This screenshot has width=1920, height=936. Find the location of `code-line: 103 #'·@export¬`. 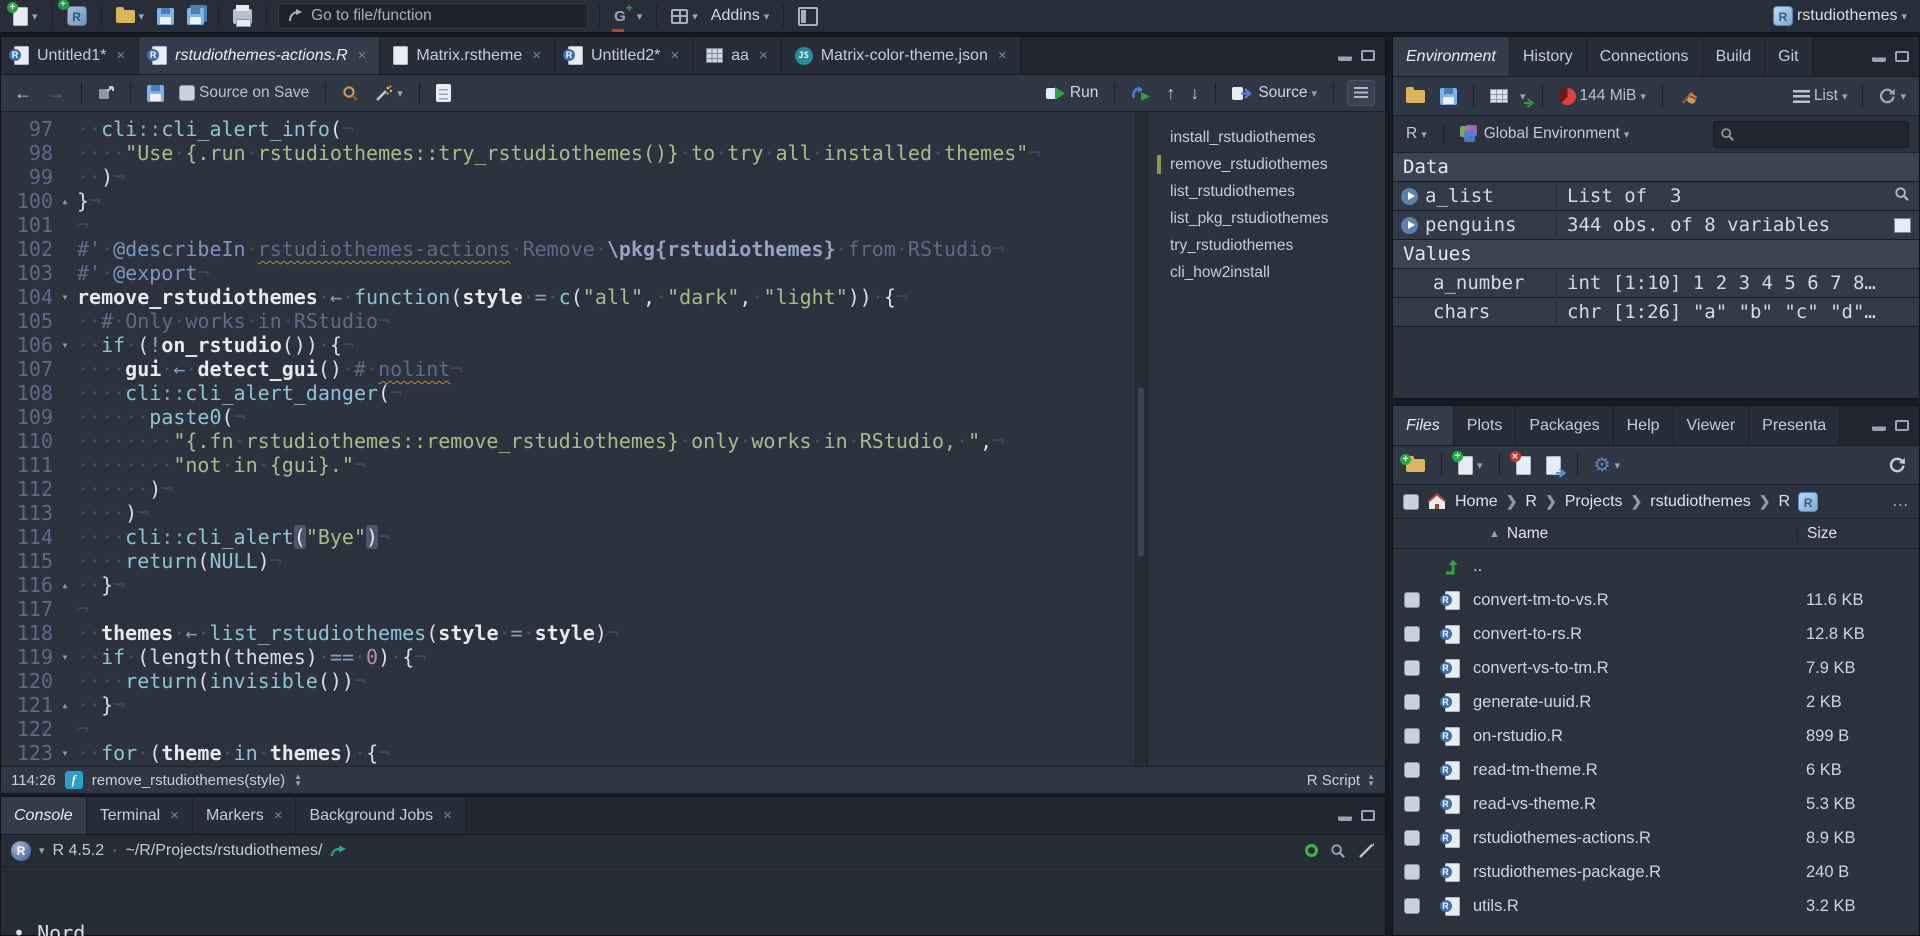

code-line: 103 #'·@export¬ is located at coordinates (568, 273).